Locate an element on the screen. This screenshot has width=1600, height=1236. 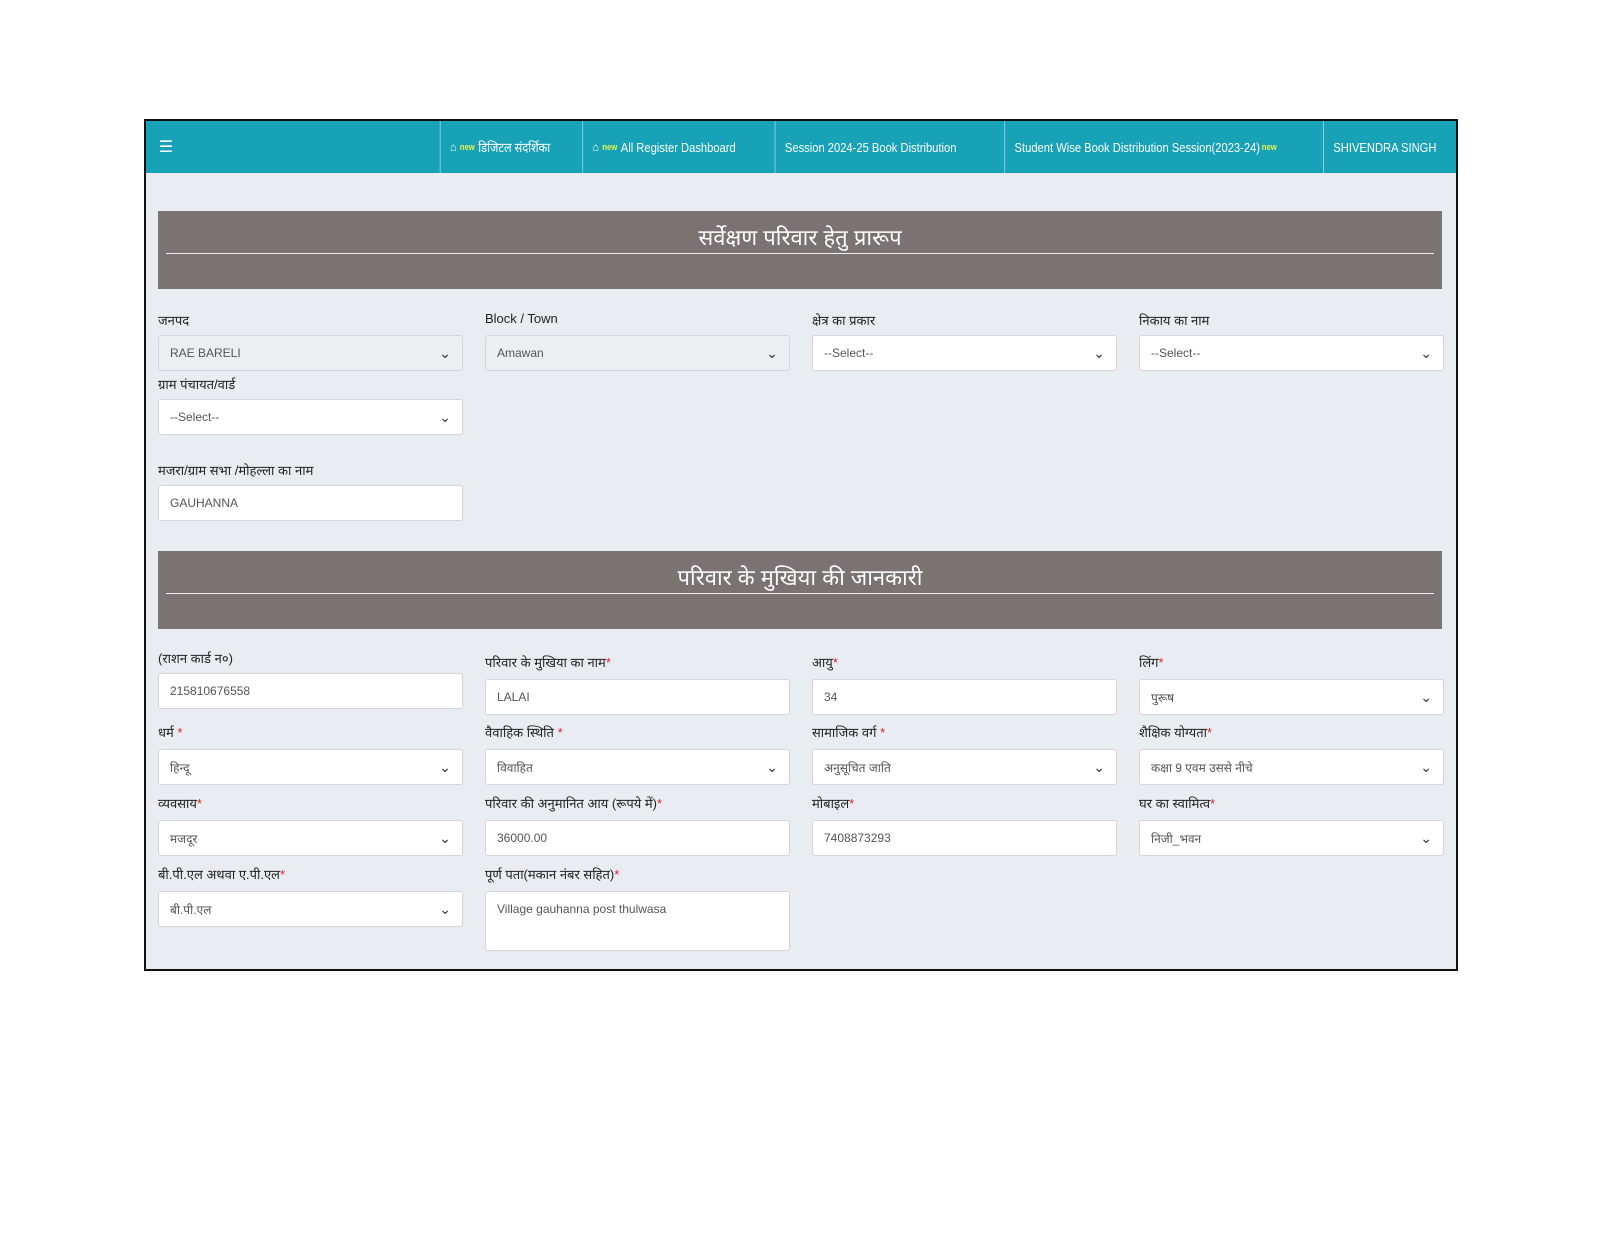
user-menu: SHIVENDRA SINGH is located at coordinates (1384, 147).